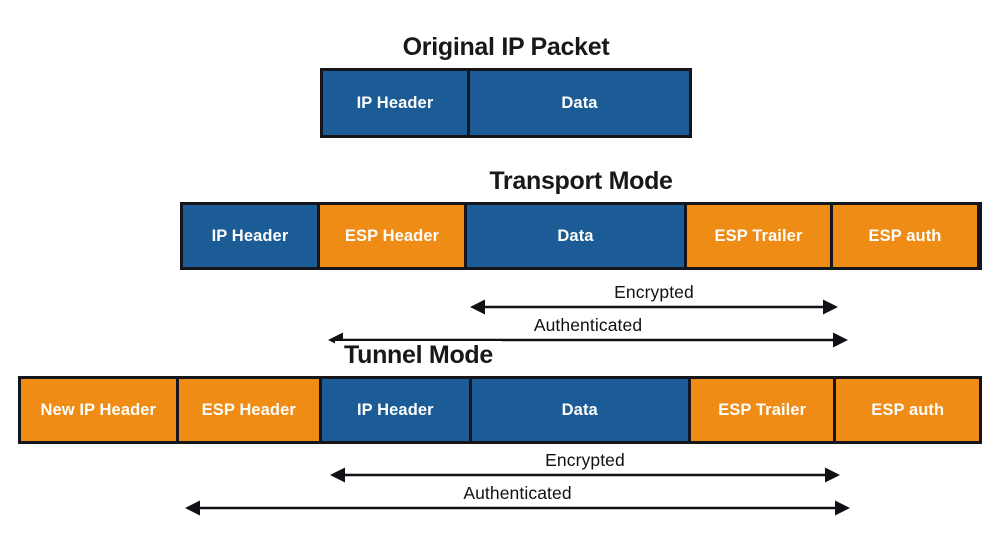 This screenshot has width=1000, height=542. What do you see at coordinates (654, 292) in the screenshot?
I see `transport-encrypted-label: Encrypted` at bounding box center [654, 292].